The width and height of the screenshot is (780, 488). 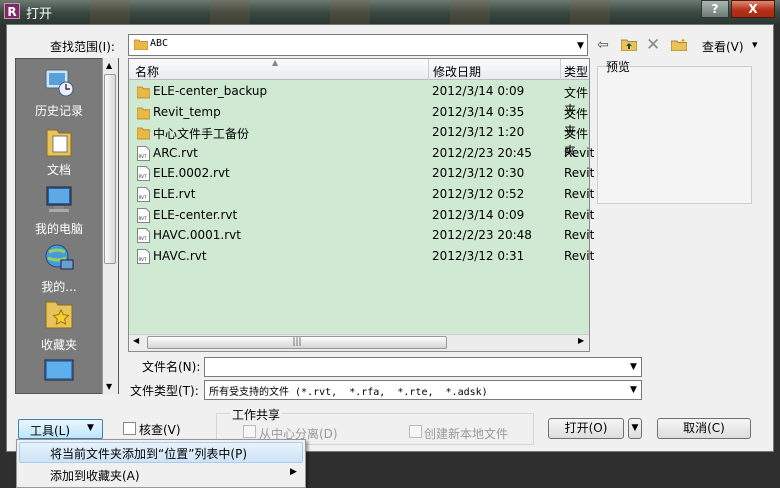 I want to click on file-row: RVT ARC.rvt 2012/2/23 20:45 Revit, so click(x=361, y=154).